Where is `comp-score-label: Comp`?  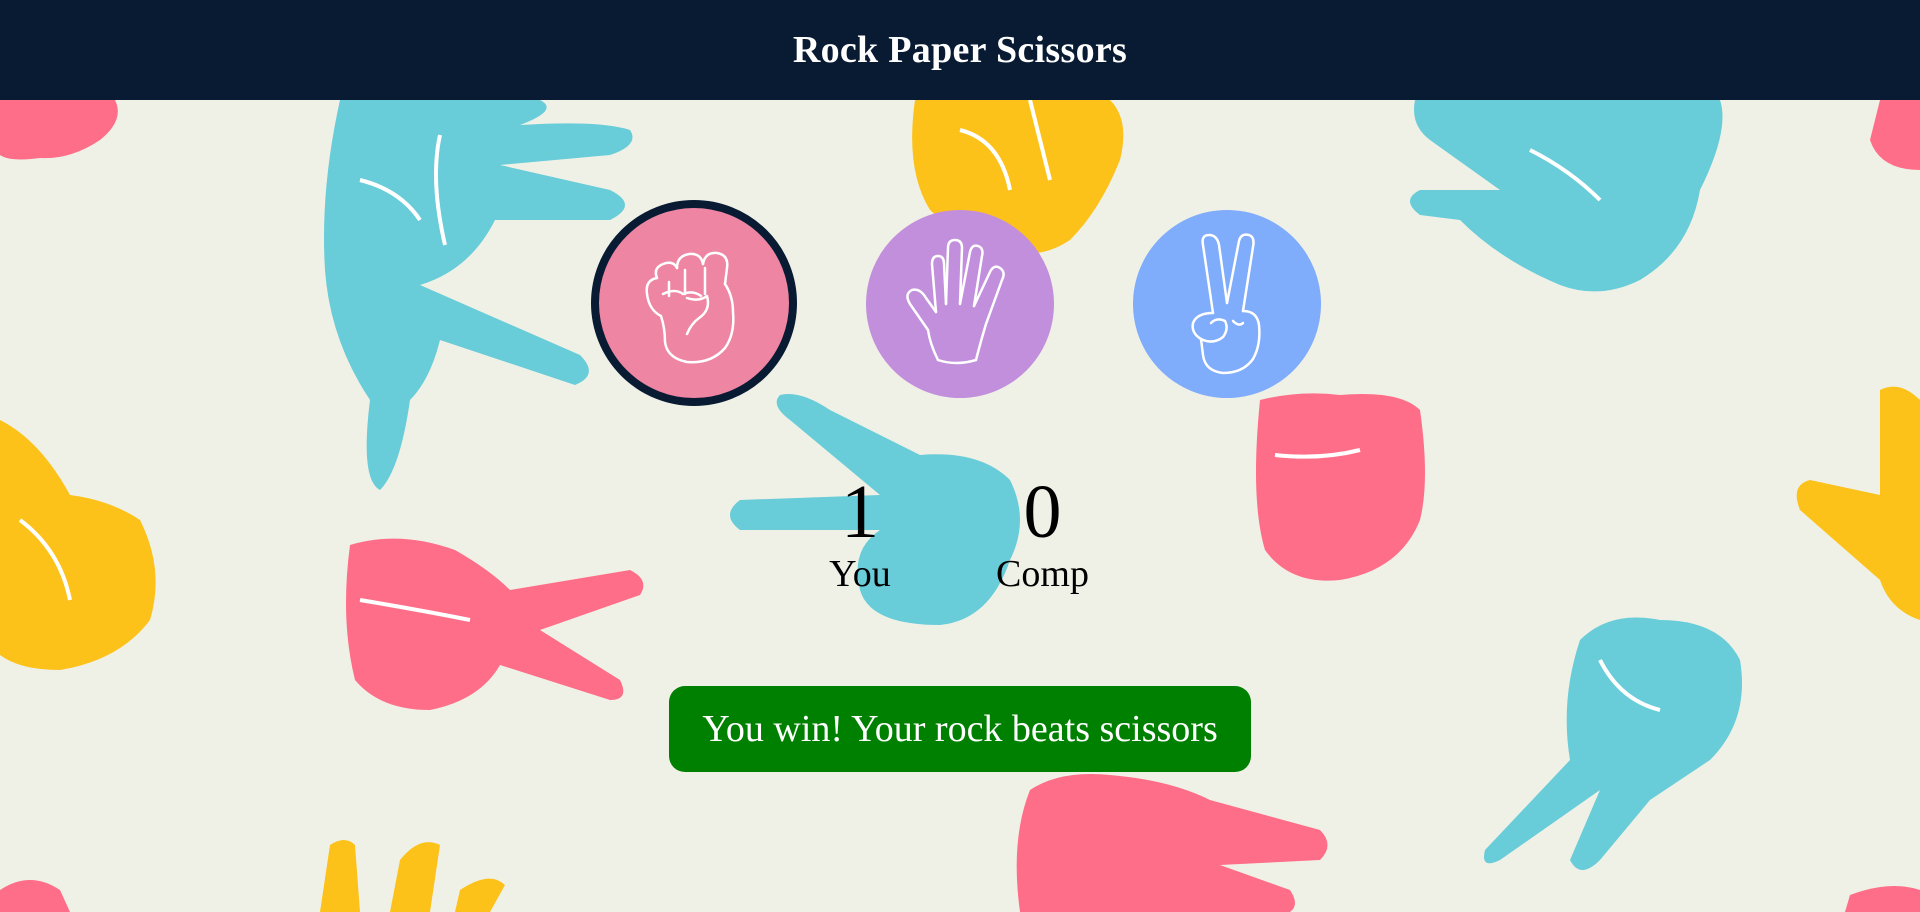 comp-score-label: Comp is located at coordinates (1042, 574).